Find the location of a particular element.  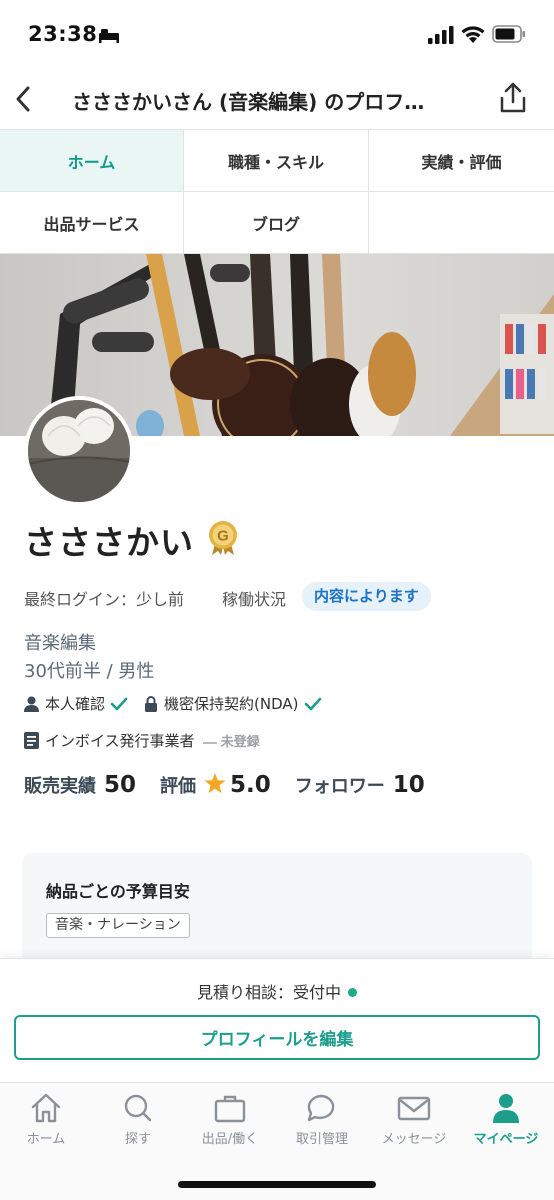

svg-text: G is located at coordinates (223, 536).